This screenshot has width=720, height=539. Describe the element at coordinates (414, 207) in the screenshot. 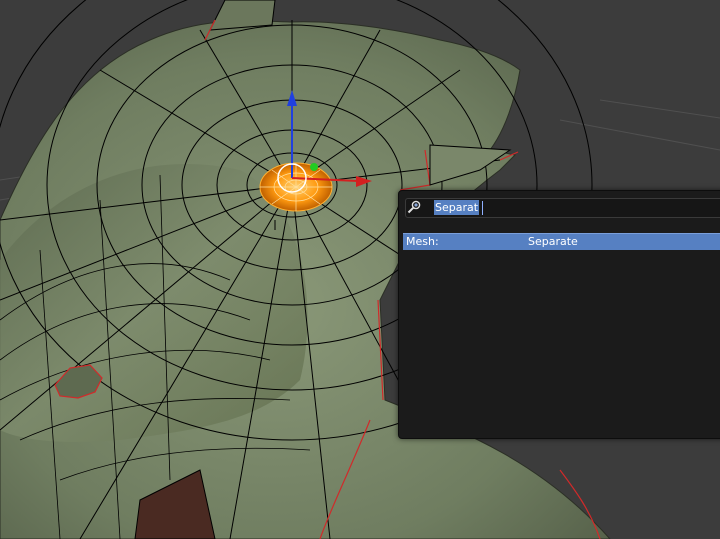

I see `search-icon` at that location.